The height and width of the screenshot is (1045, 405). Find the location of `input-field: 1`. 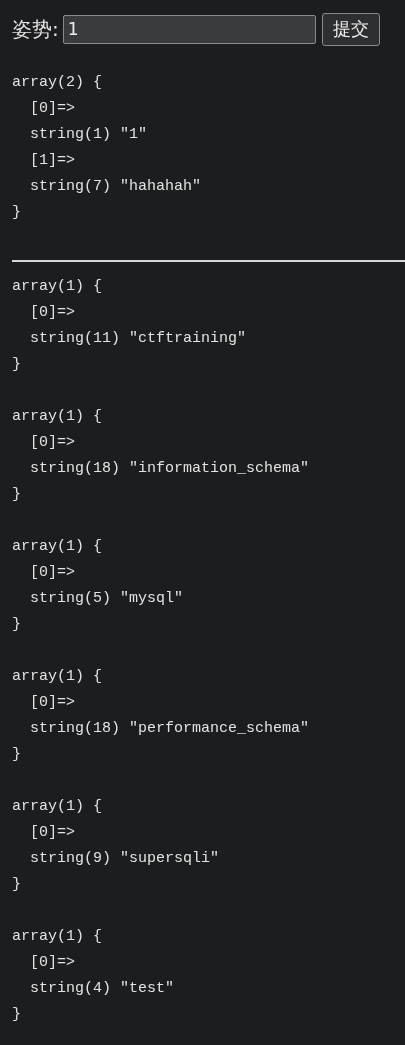

input-field: 1 is located at coordinates (189, 29).